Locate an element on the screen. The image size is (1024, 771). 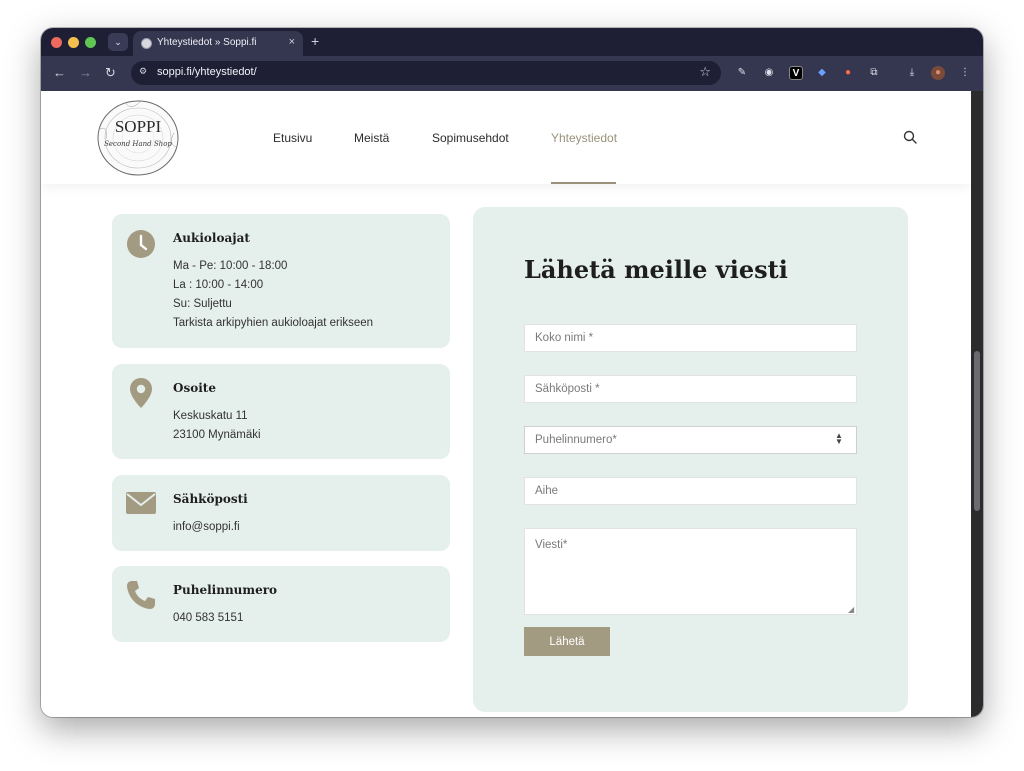
submit-button: Lähetä is located at coordinates (567, 641).